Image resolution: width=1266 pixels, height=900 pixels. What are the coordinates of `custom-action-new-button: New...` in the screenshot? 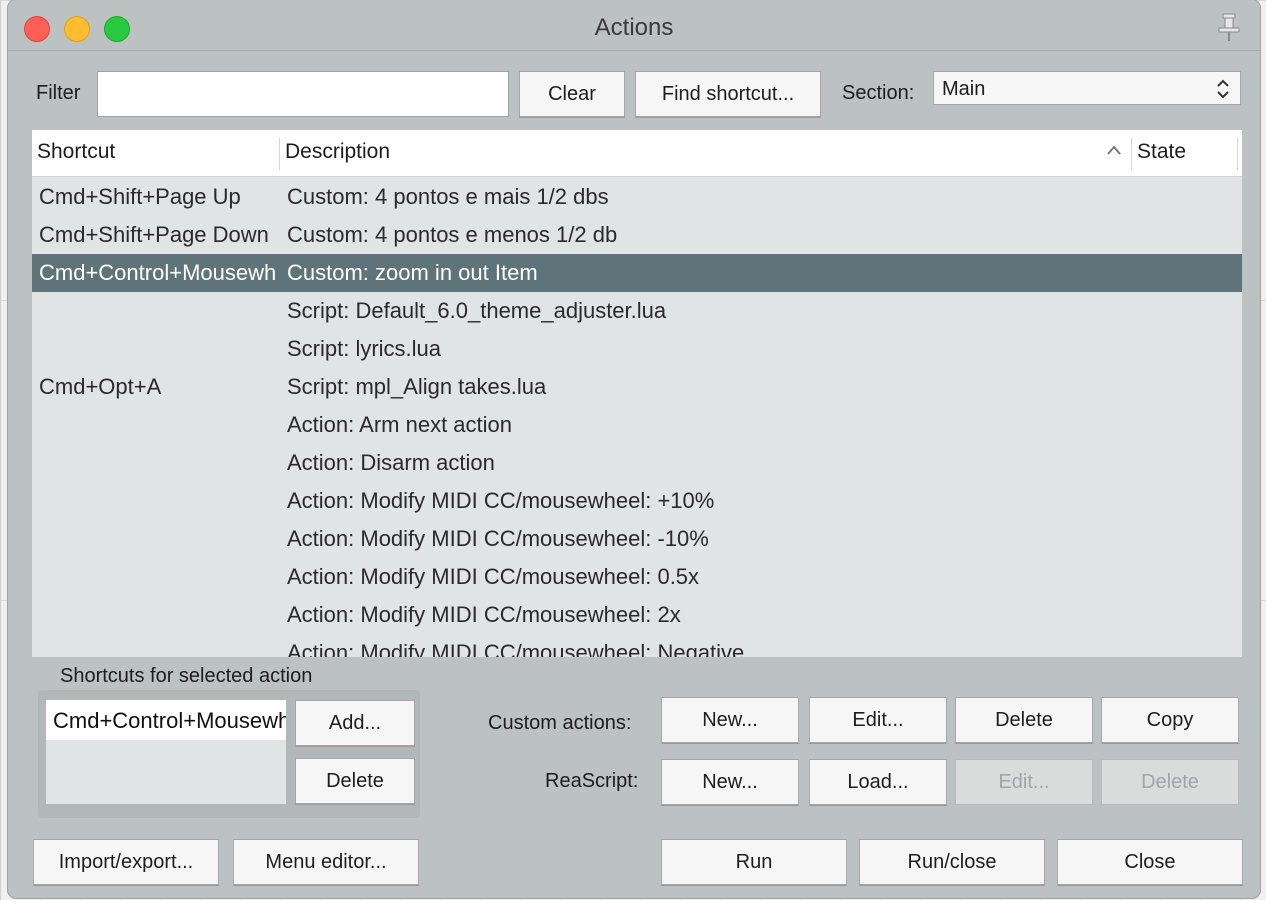 It's located at (730, 720).